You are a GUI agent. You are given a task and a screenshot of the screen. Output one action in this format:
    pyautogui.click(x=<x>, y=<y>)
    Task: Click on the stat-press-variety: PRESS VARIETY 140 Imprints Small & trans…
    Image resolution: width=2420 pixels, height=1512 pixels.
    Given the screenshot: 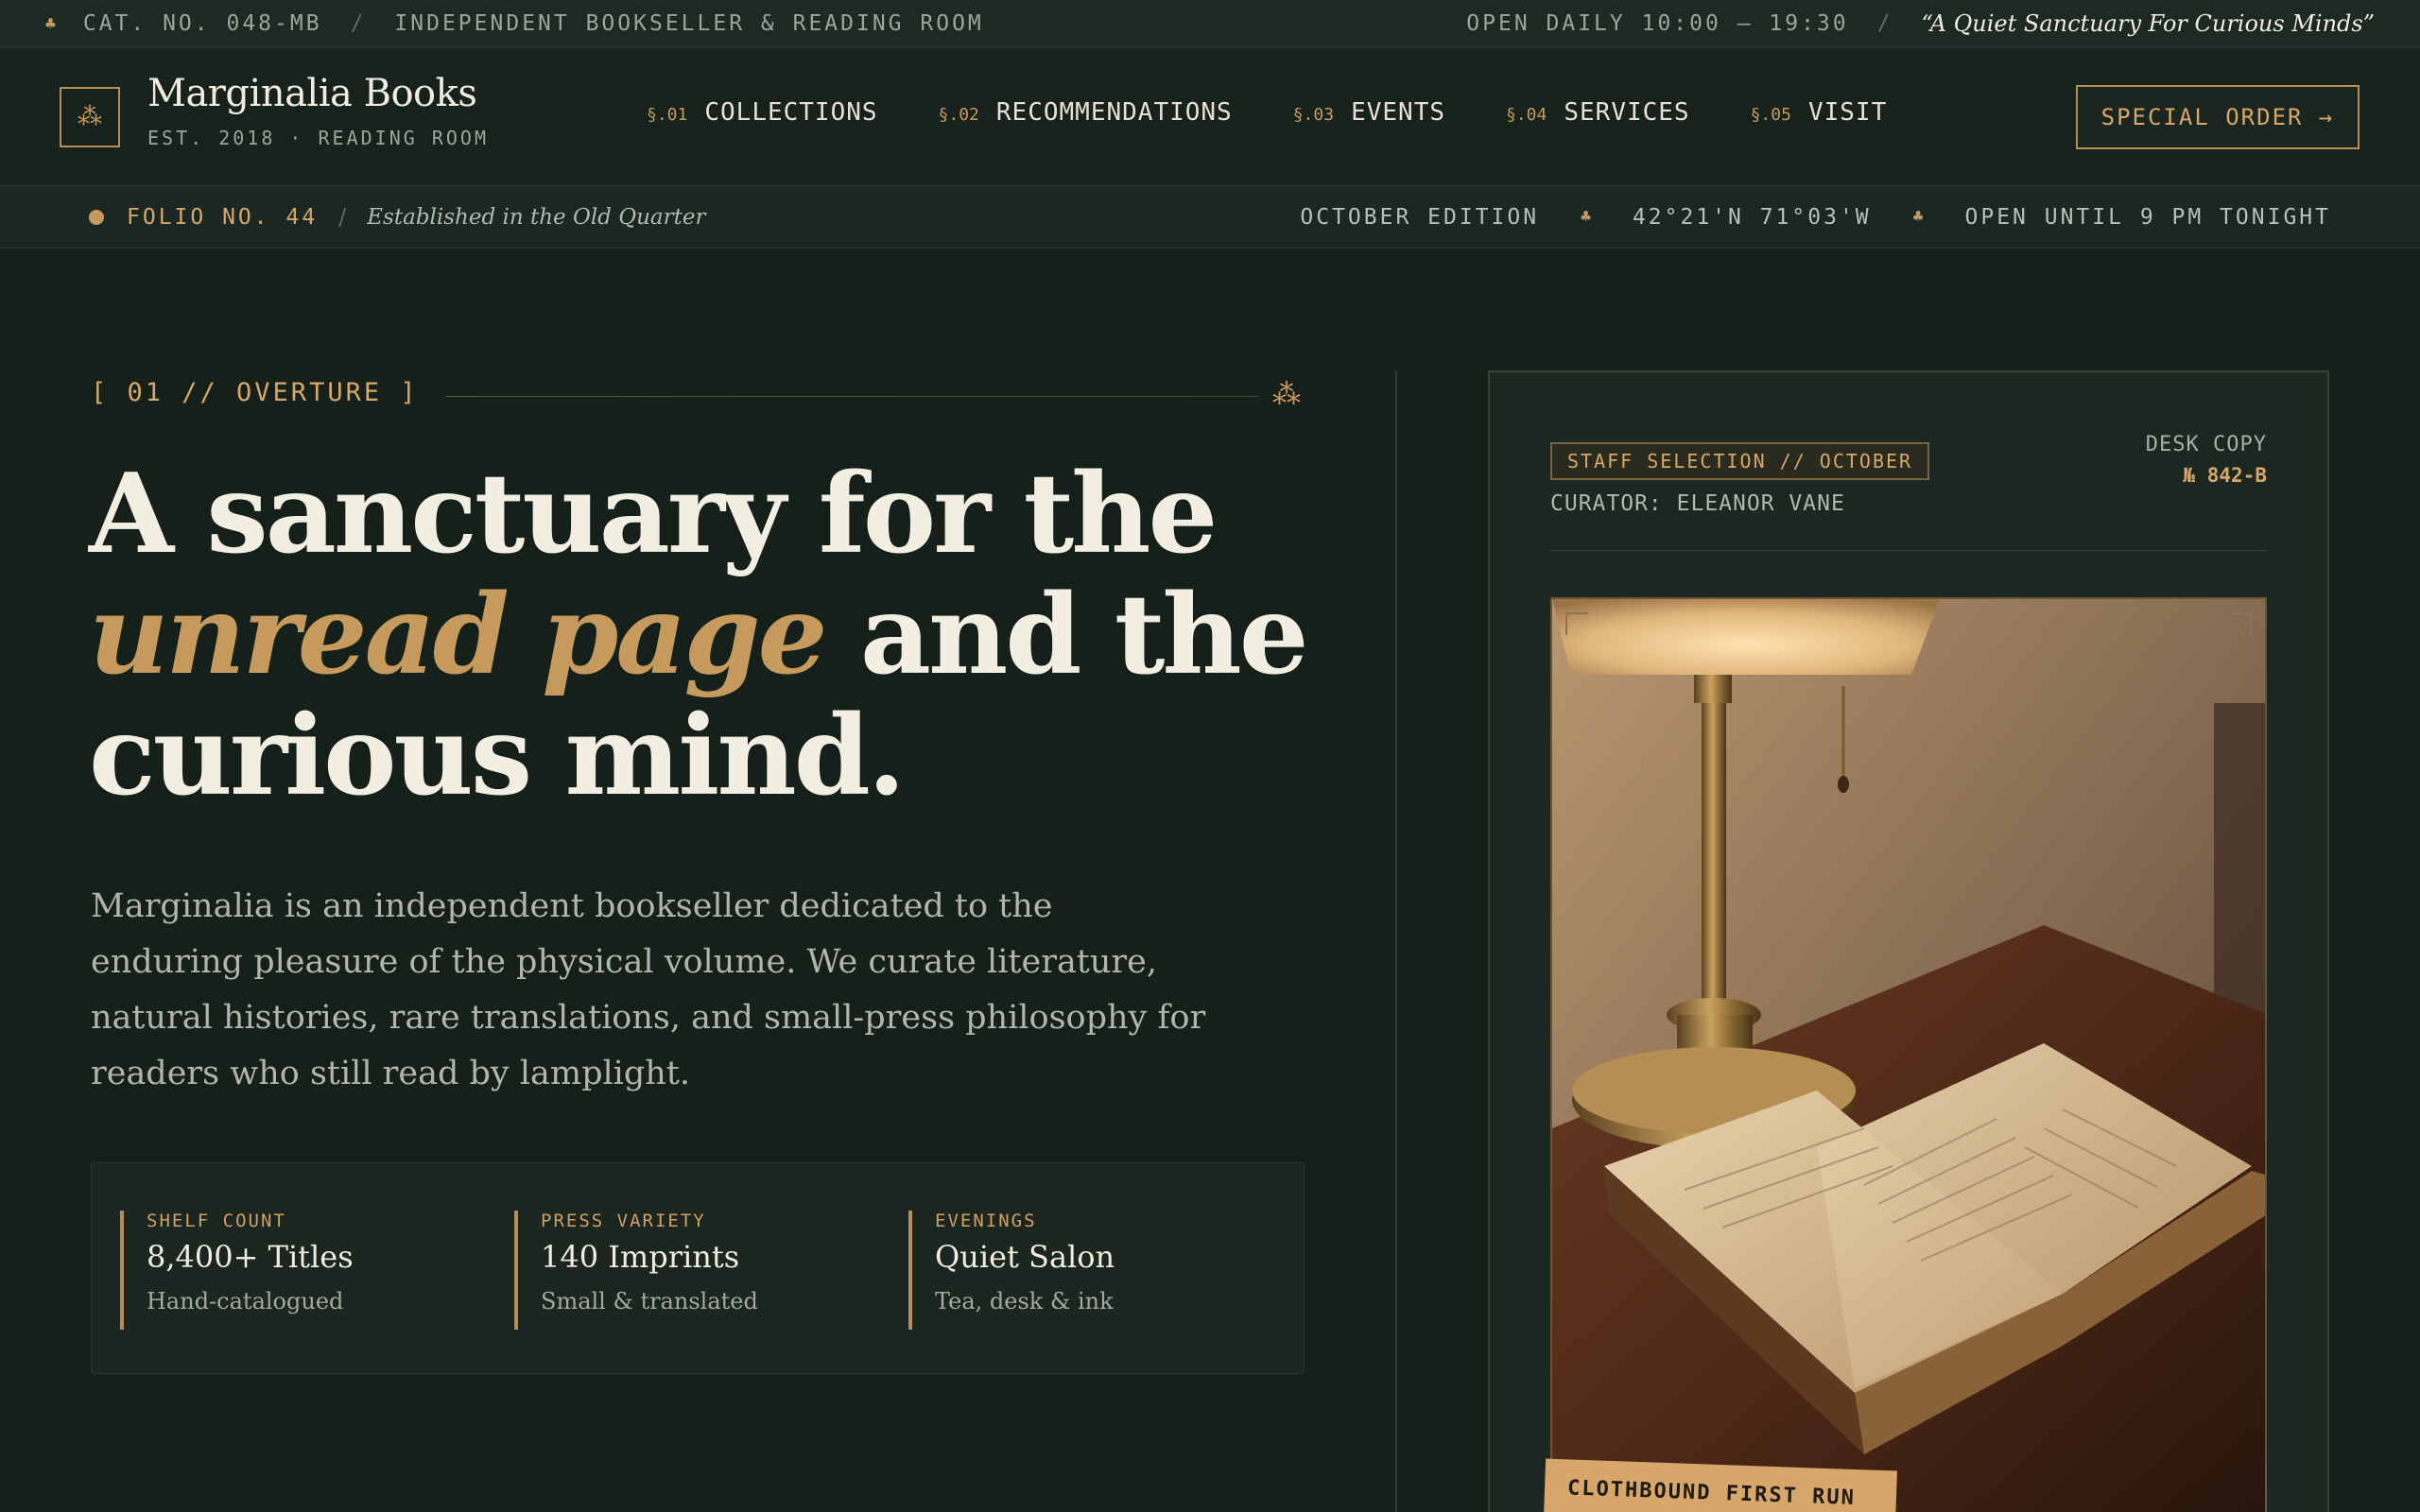 What is the action you would take?
    pyautogui.click(x=636, y=1270)
    